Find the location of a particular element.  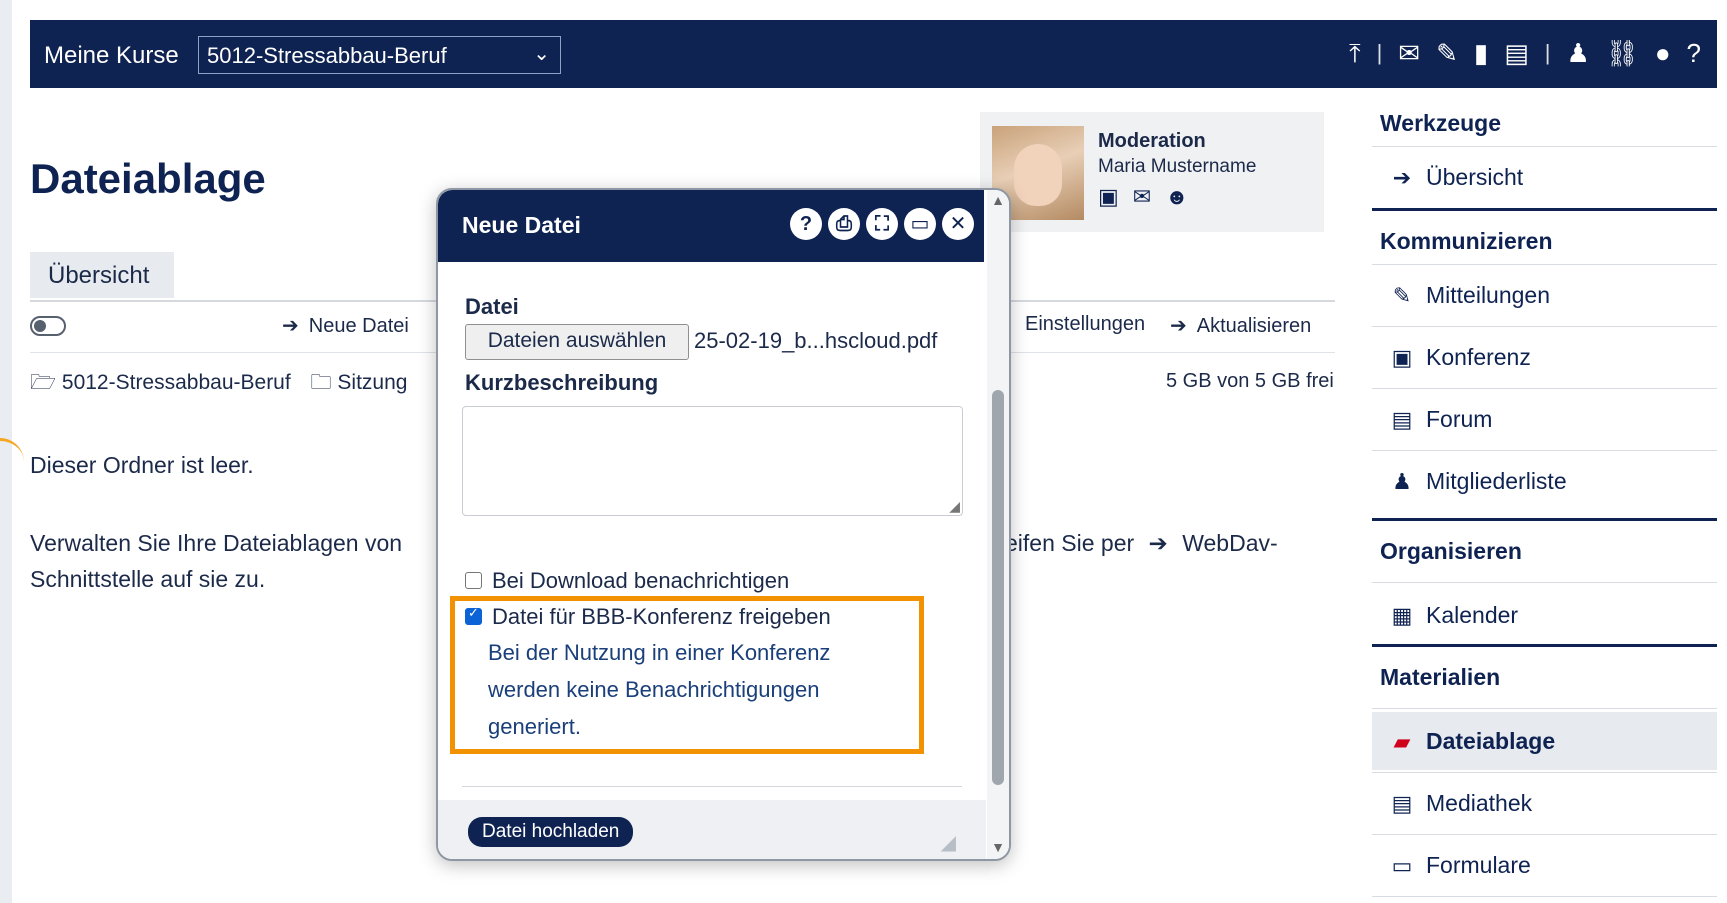

sidebar-item-label: Mitgliederliste is located at coordinates (1496, 481).